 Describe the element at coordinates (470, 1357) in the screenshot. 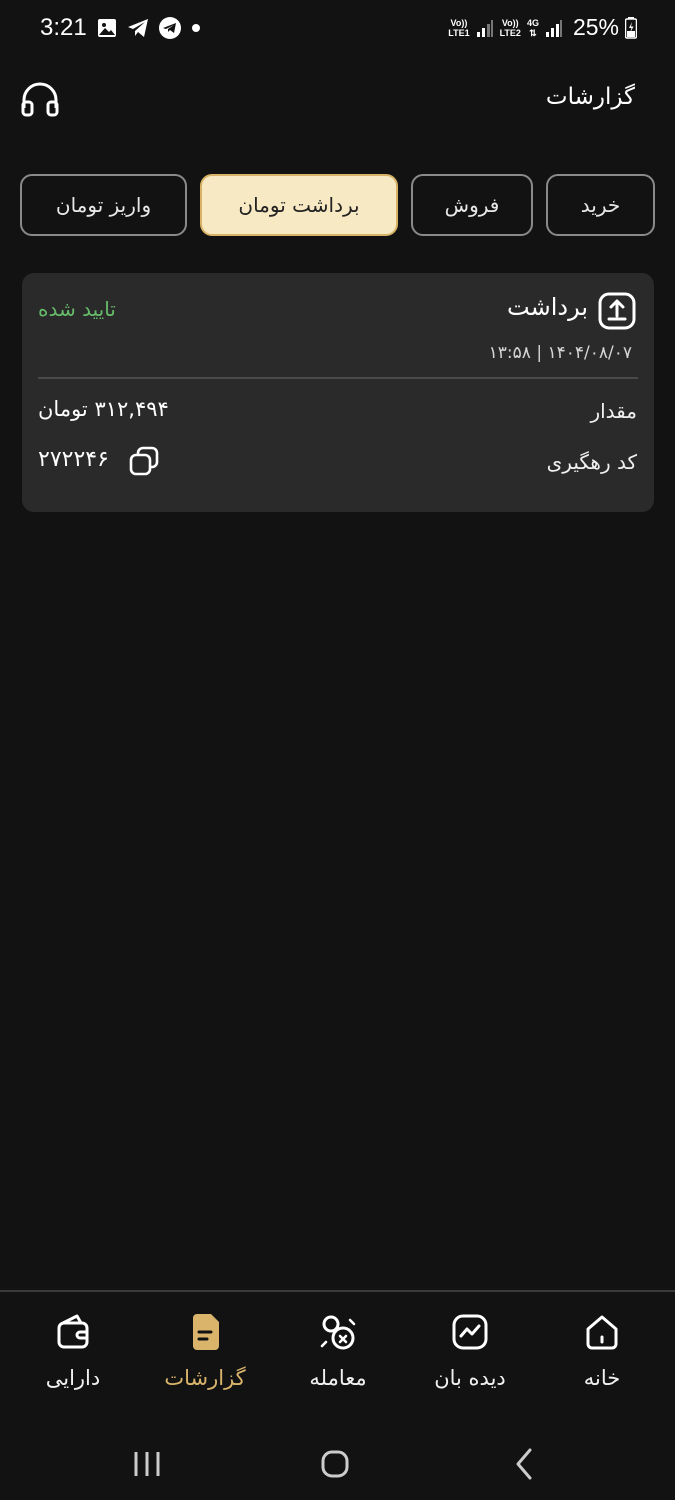

I see `nav-watchlist: دیده بان` at that location.